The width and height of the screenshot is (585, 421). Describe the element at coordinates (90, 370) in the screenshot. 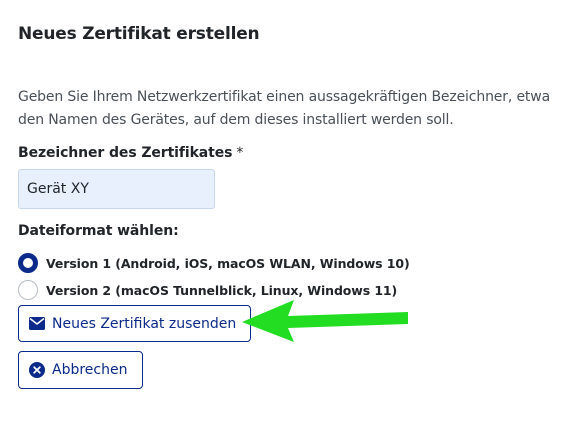

I see `cancel-button-label: Abbrechen` at that location.